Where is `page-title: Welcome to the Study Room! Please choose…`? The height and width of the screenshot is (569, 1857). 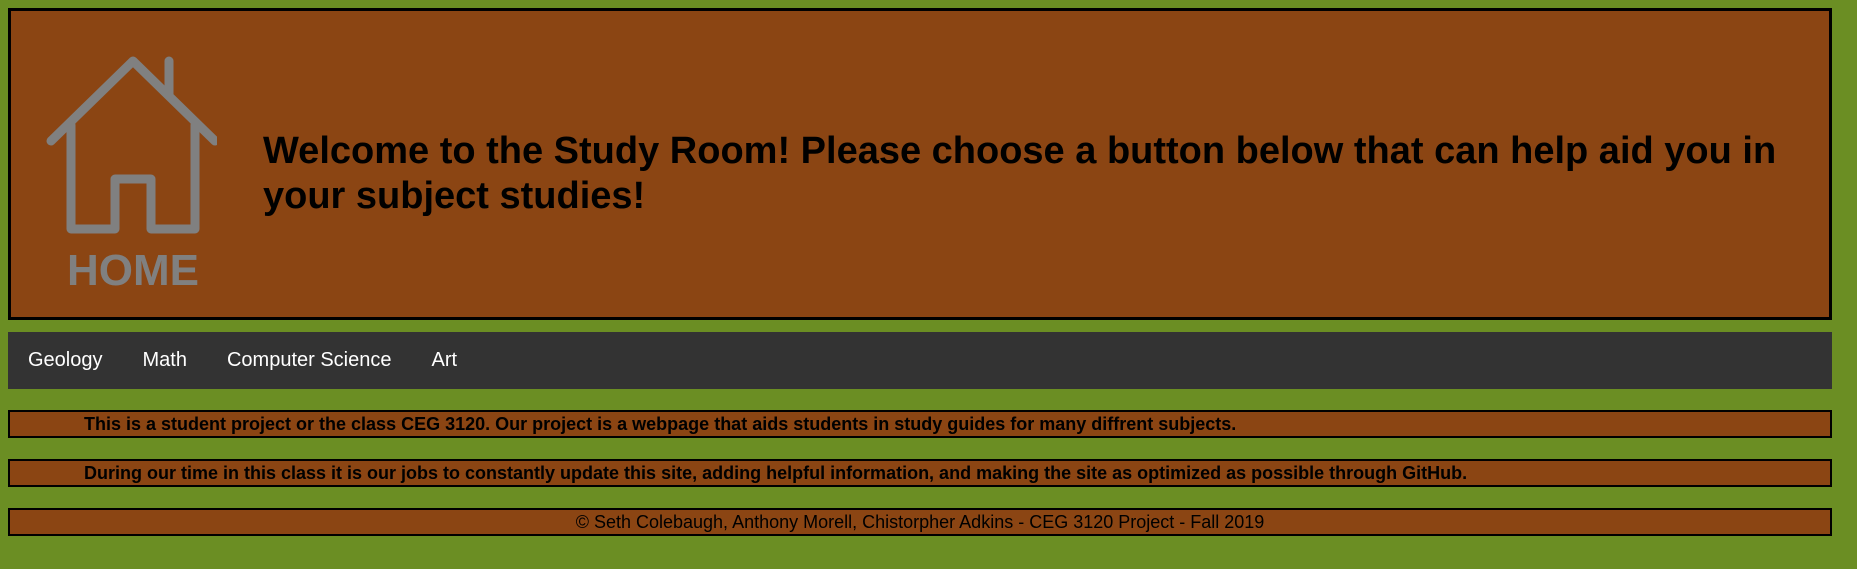 page-title: Welcome to the Study Room! Please choose… is located at coordinates (1020, 173).